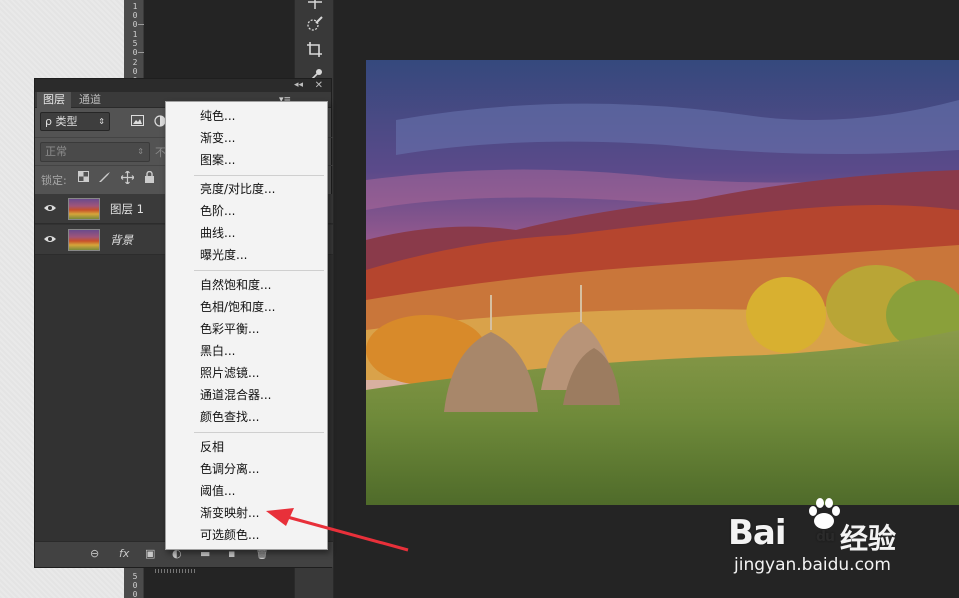 The width and height of the screenshot is (959, 598). What do you see at coordinates (121, 240) in the screenshot?
I see `layer-name: 背景` at bounding box center [121, 240].